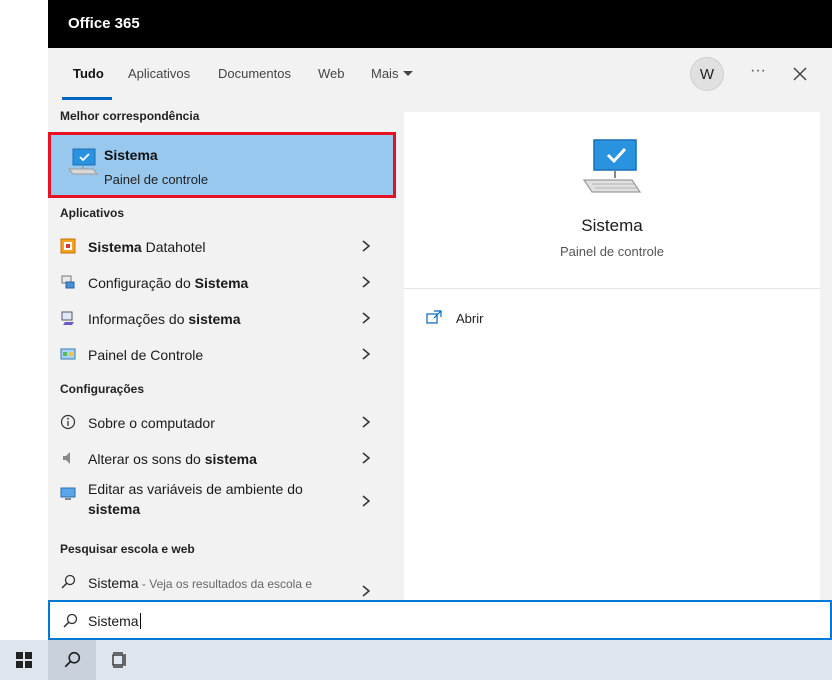  Describe the element at coordinates (68, 282) in the screenshot. I see `system-config-icon` at that location.